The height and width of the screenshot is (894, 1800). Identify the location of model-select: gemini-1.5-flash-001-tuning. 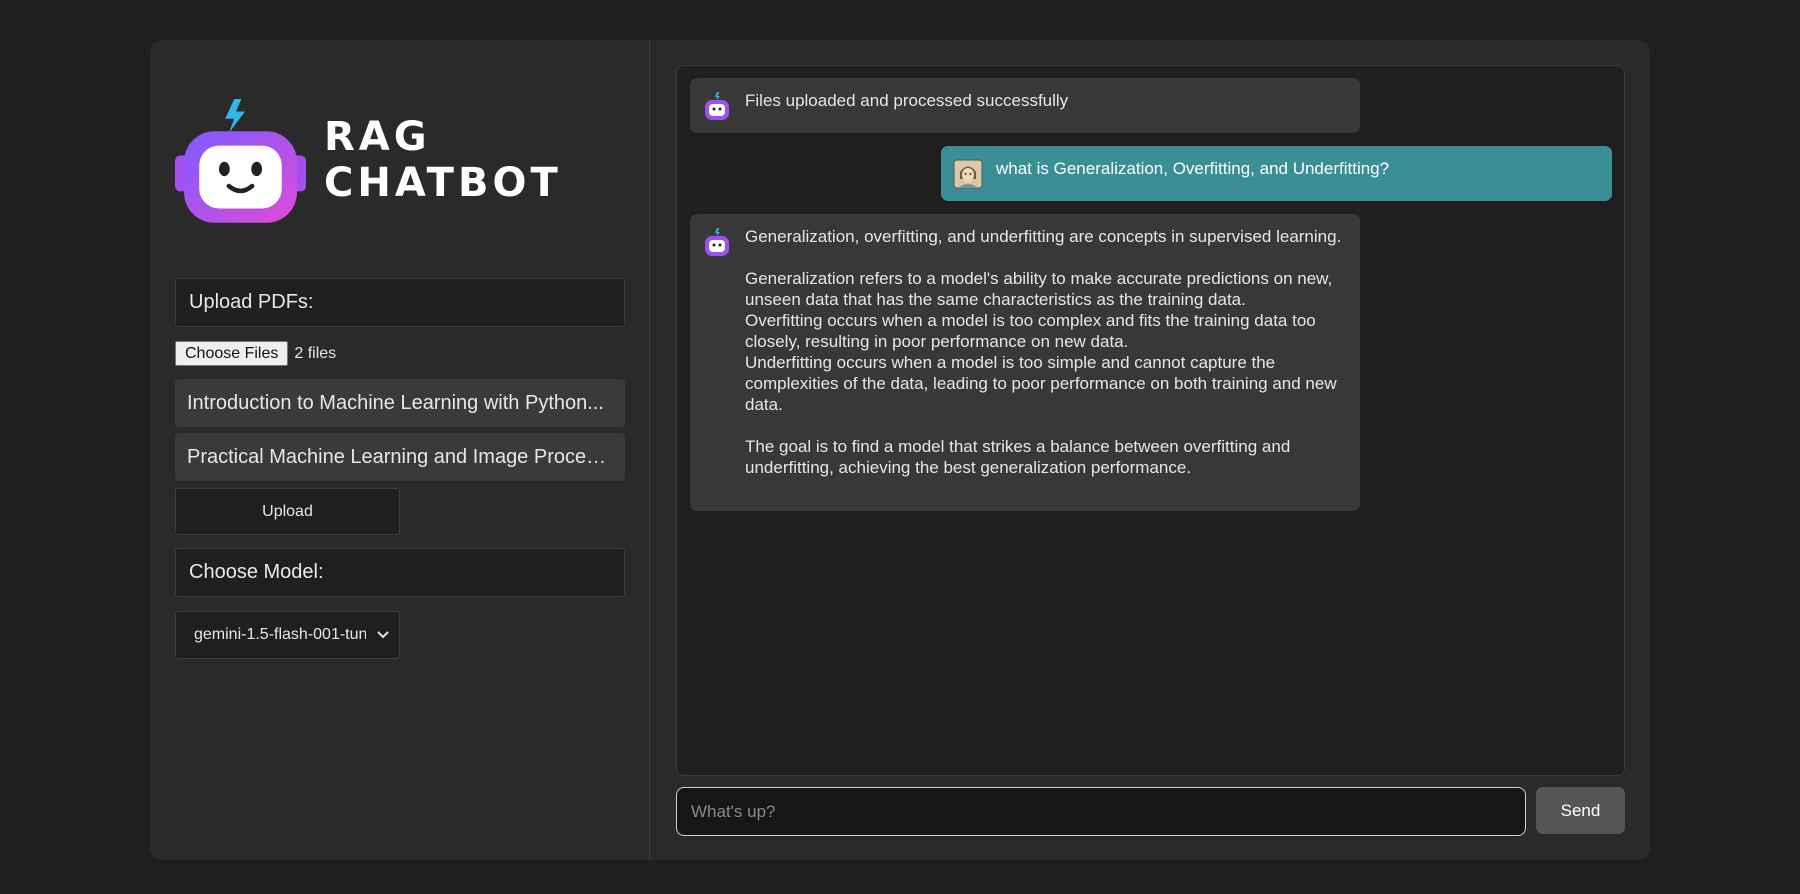
(287, 635).